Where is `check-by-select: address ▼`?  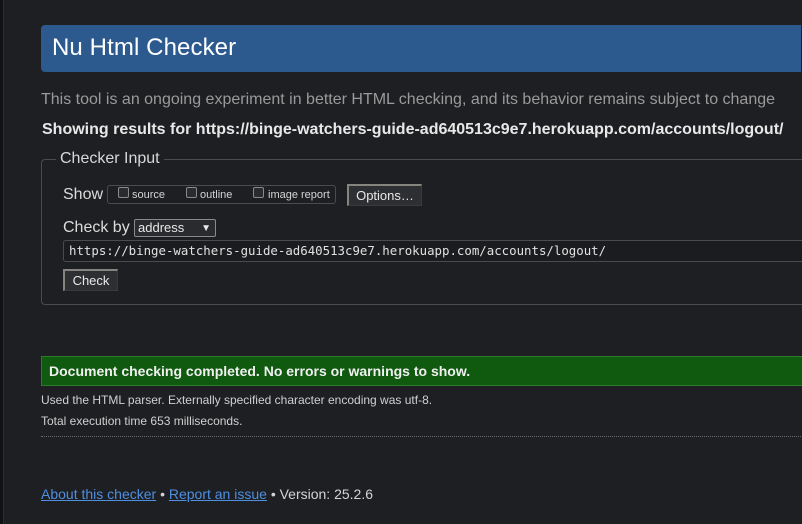
check-by-select: address ▼ is located at coordinates (175, 228).